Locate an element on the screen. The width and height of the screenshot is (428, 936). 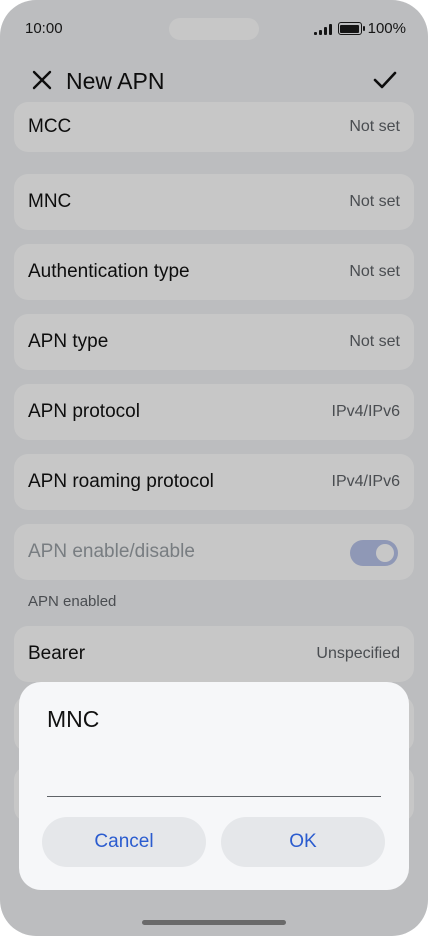
dialog-title: MNC is located at coordinates (73, 719).